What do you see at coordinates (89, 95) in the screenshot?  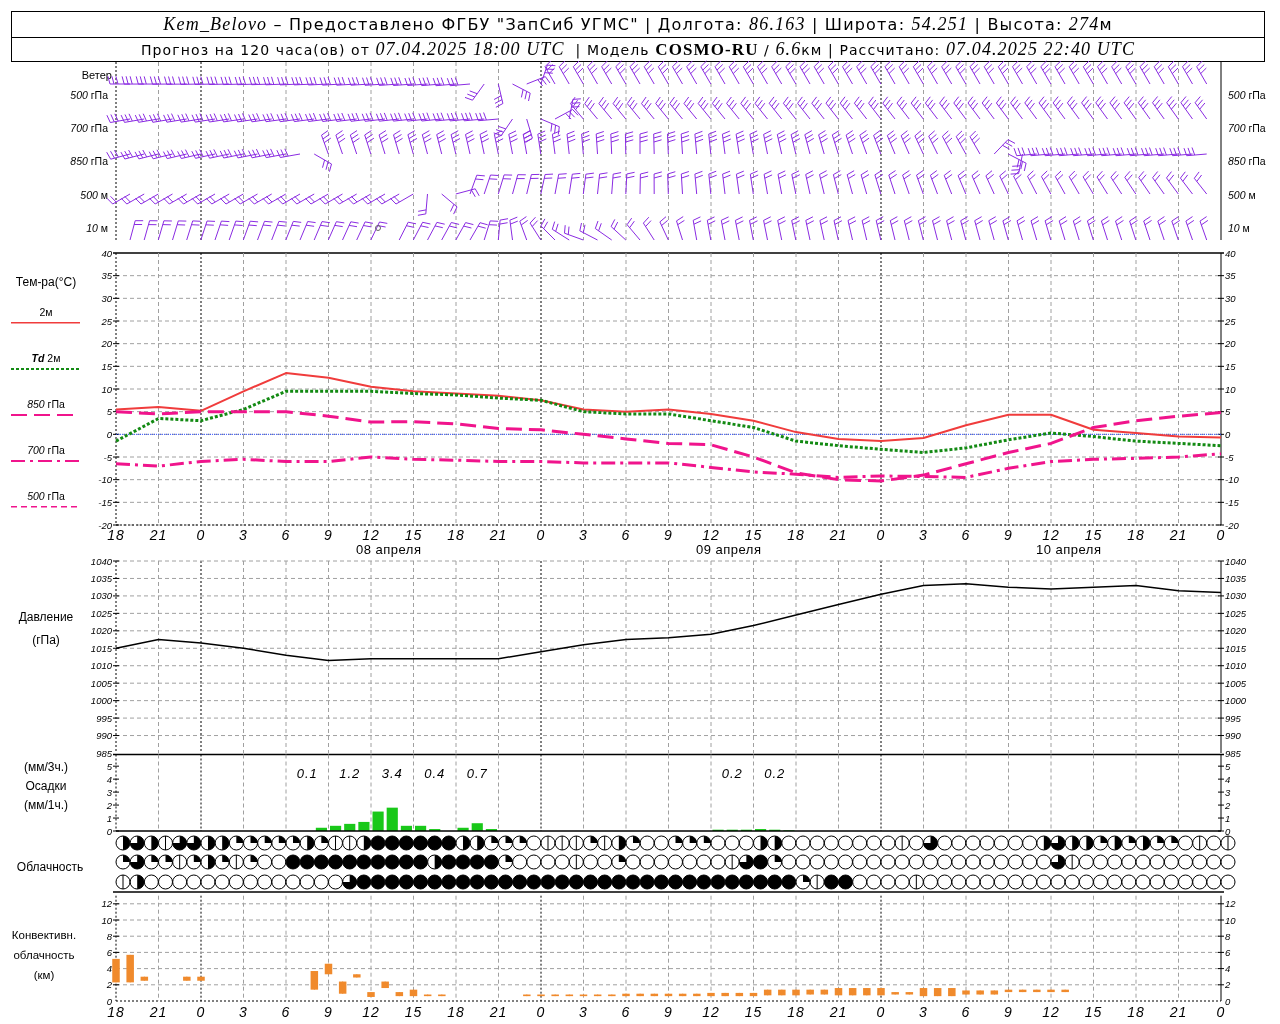 I see `wind-level-label: 500 гПа` at bounding box center [89, 95].